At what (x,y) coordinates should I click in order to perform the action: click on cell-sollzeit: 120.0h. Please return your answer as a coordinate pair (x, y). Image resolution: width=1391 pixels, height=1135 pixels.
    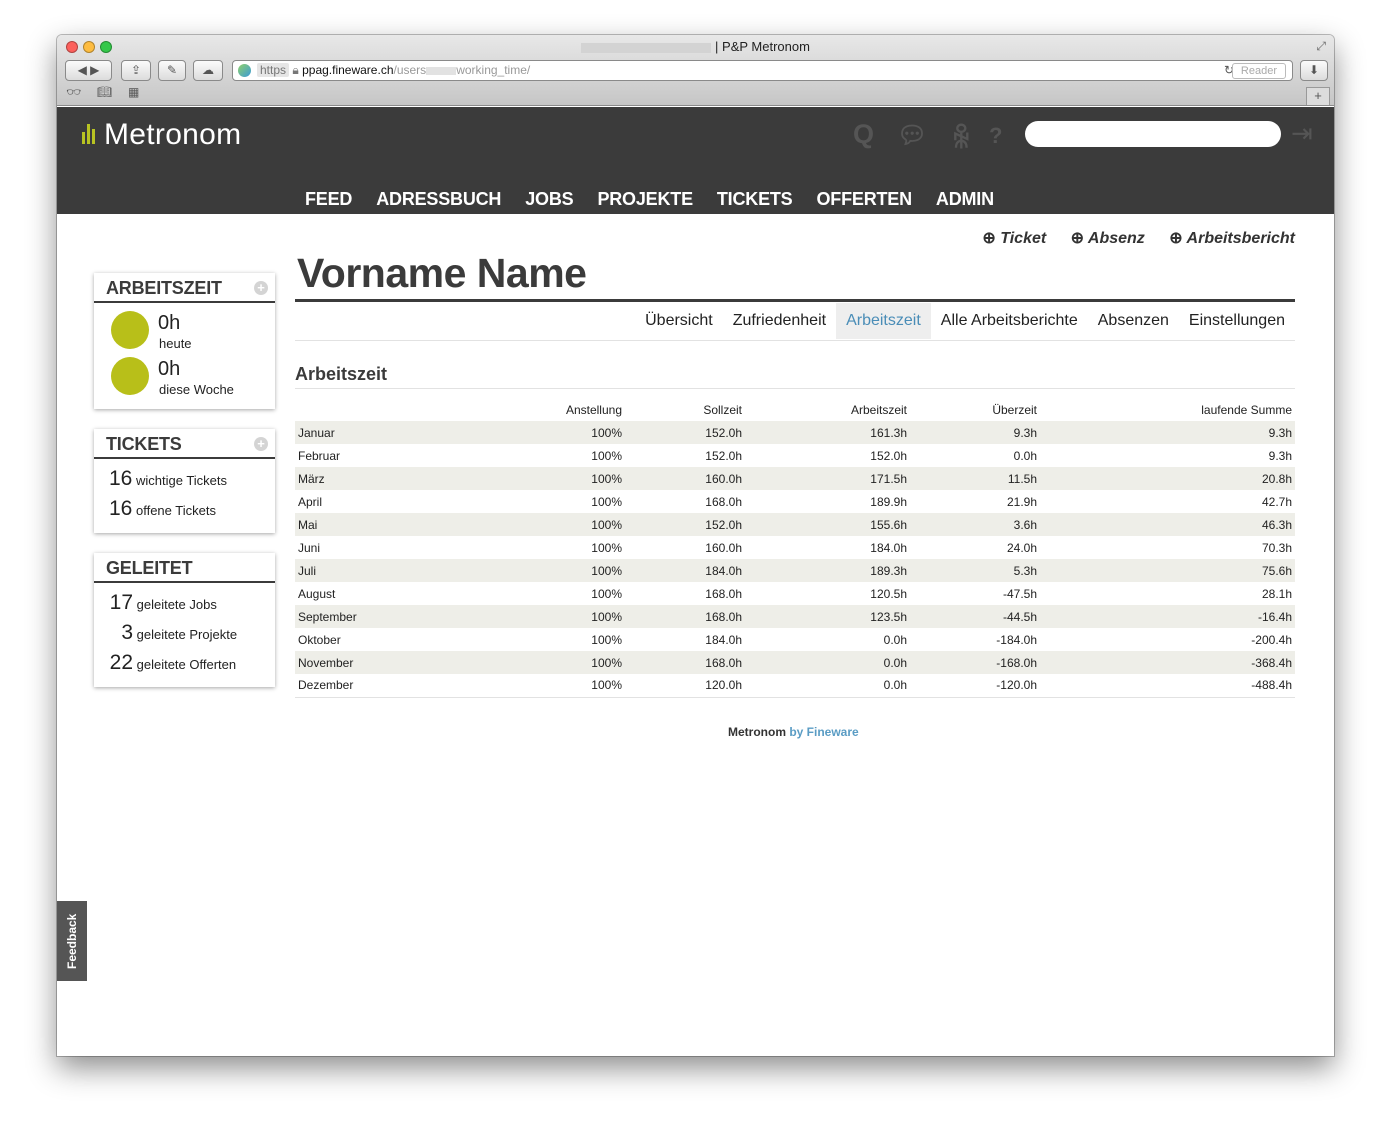
    Looking at the image, I should click on (723, 685).